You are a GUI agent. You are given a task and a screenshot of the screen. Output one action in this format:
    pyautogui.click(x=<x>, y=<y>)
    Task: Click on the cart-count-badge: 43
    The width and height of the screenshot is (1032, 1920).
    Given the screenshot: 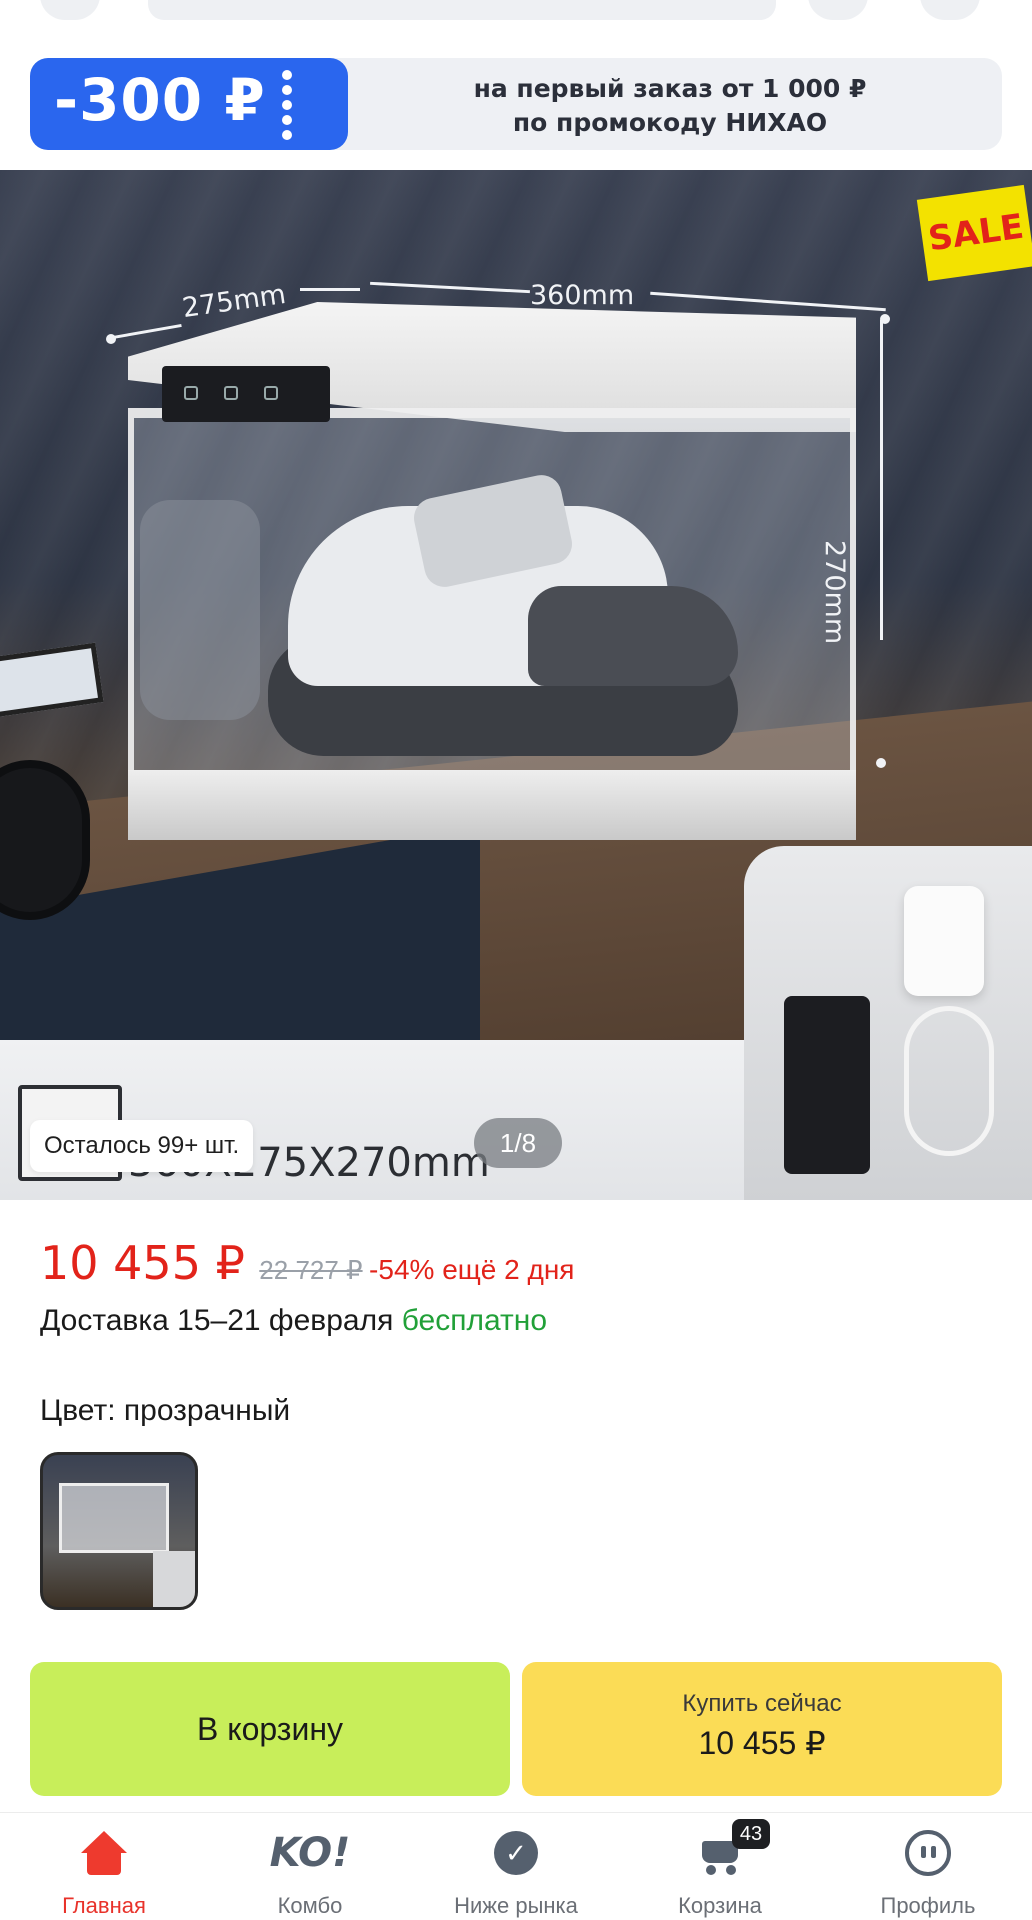 What is the action you would take?
    pyautogui.click(x=751, y=1834)
    